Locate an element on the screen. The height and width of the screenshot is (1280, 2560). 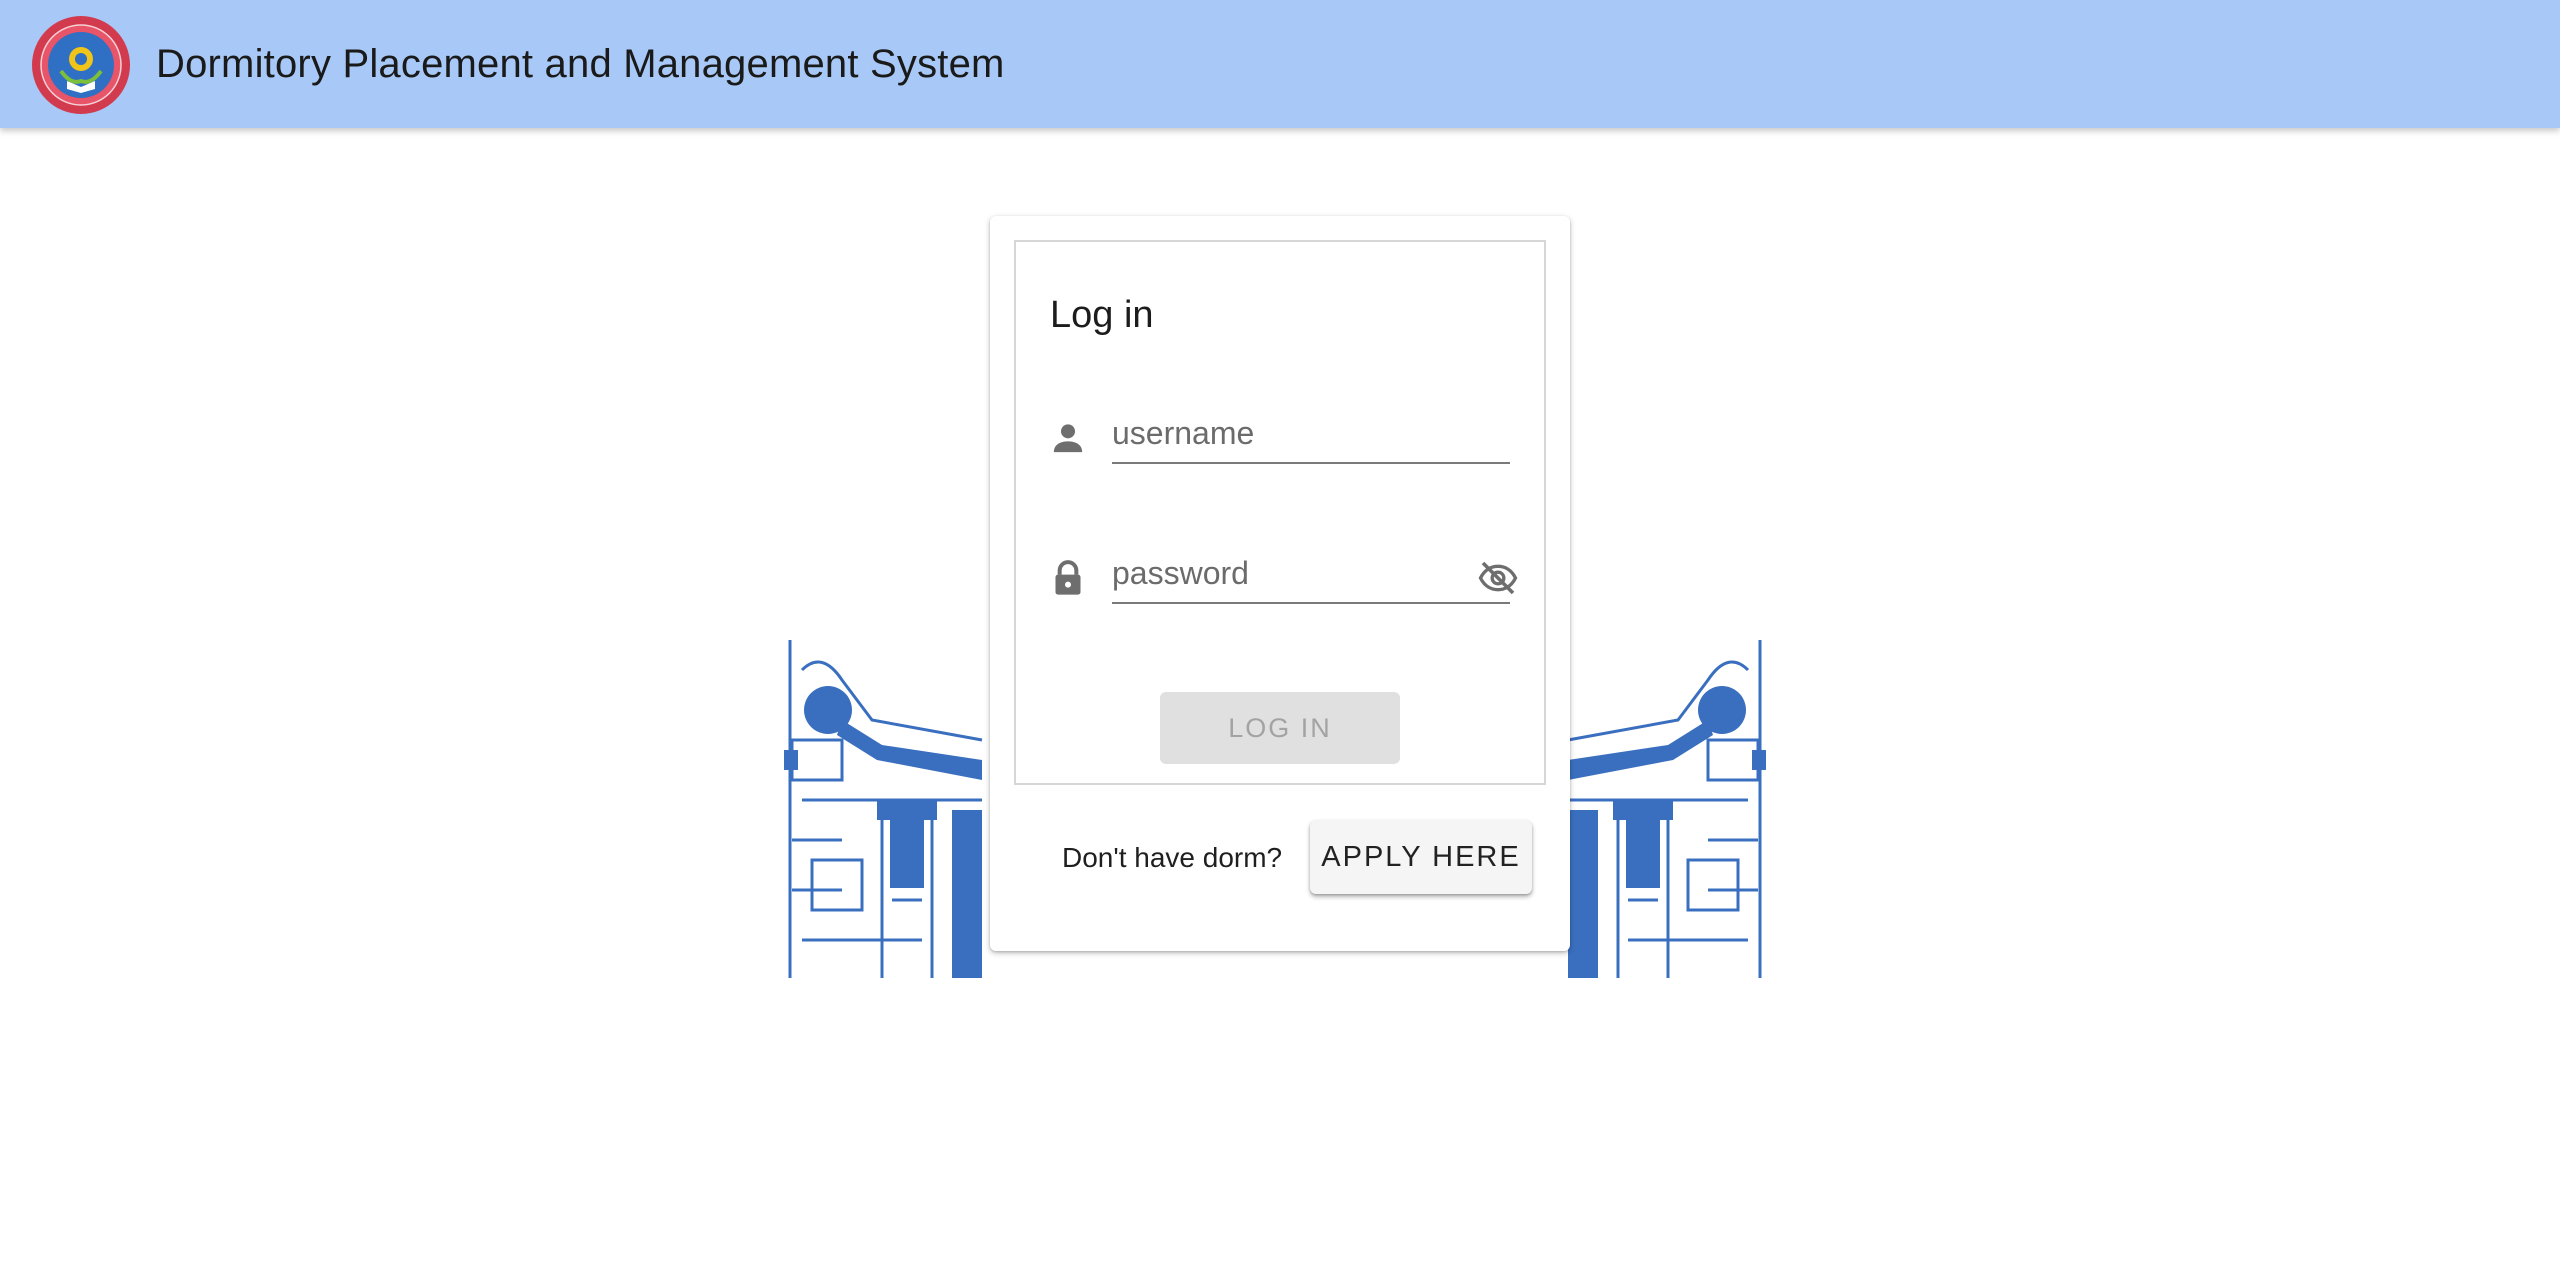
login-card: Log in LOG IN Don't have dorm? APPLY is located at coordinates (1280, 583).